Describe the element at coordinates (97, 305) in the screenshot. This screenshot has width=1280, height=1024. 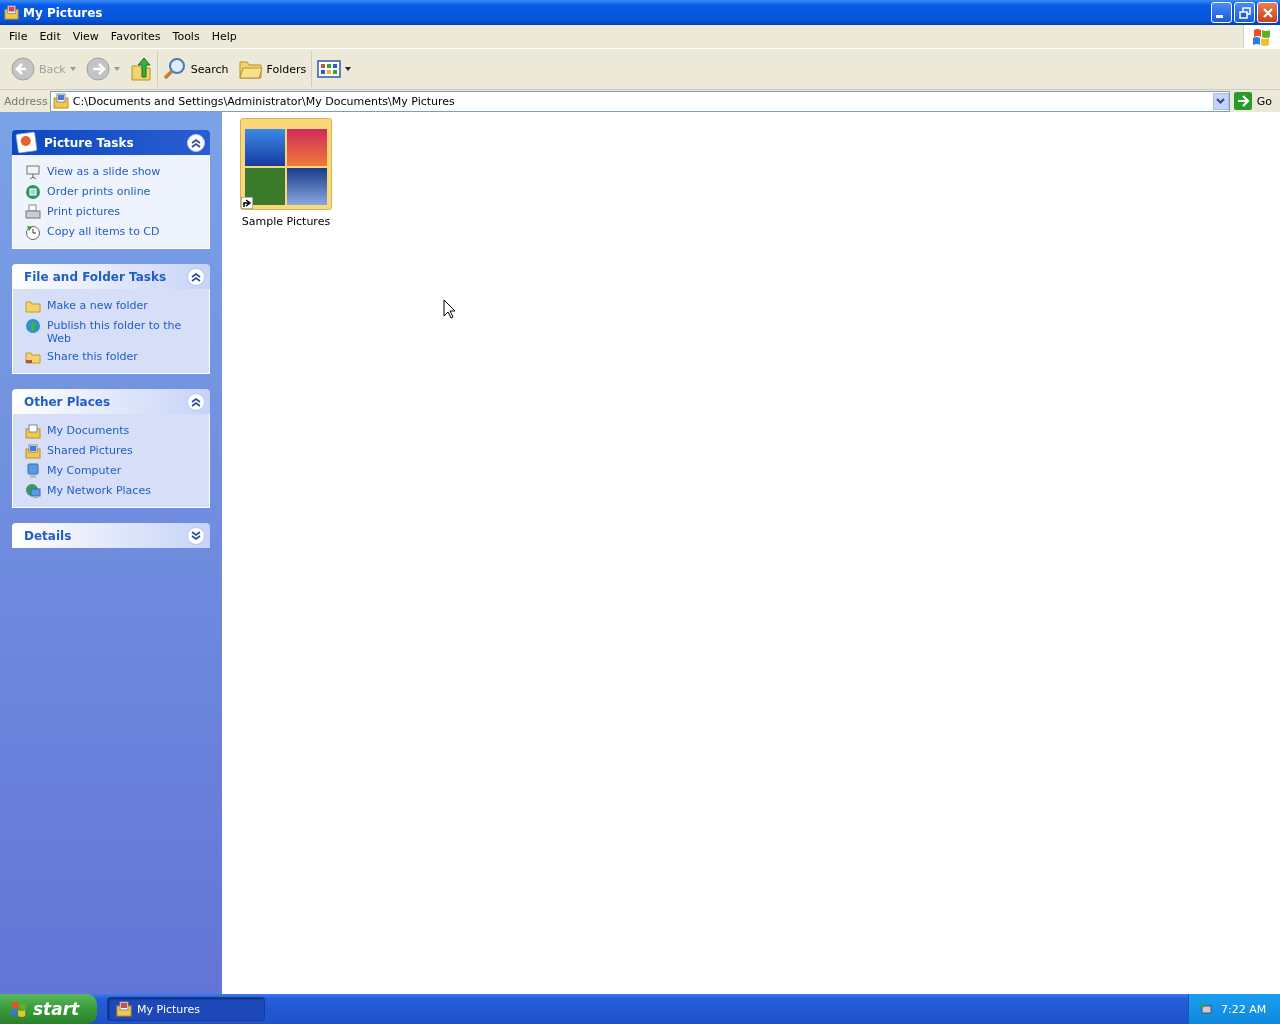
I see `task-link: Make a new folder` at that location.